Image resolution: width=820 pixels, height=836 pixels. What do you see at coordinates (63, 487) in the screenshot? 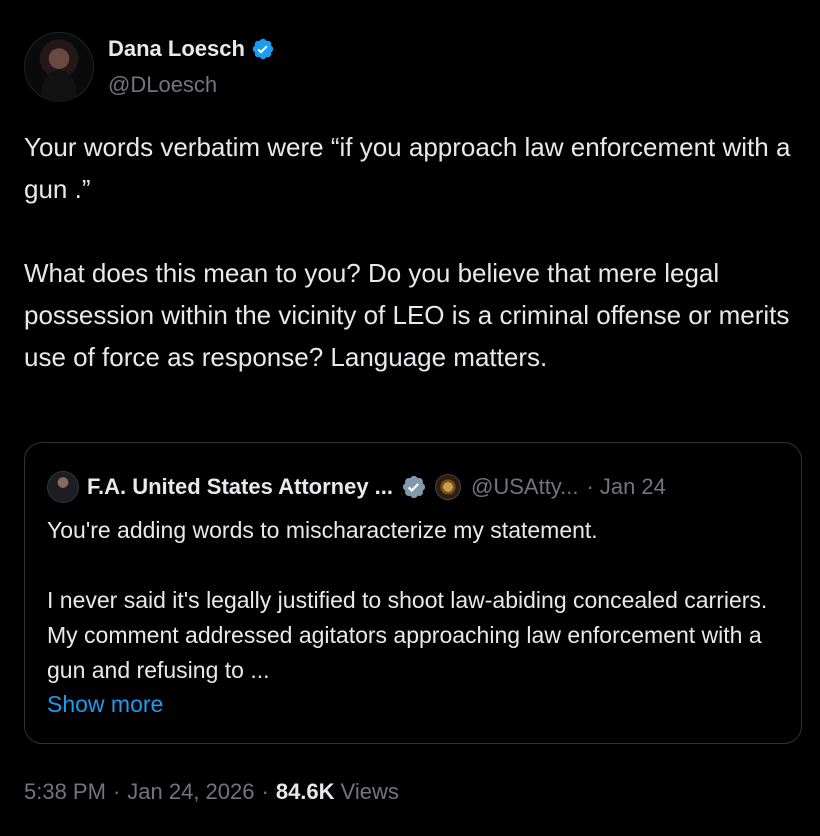
I see `quoted-author-avatar` at bounding box center [63, 487].